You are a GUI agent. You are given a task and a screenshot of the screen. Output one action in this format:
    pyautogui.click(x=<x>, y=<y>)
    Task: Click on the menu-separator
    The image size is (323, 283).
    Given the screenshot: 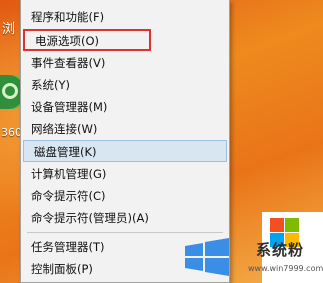 What is the action you would take?
    pyautogui.click(x=125, y=232)
    